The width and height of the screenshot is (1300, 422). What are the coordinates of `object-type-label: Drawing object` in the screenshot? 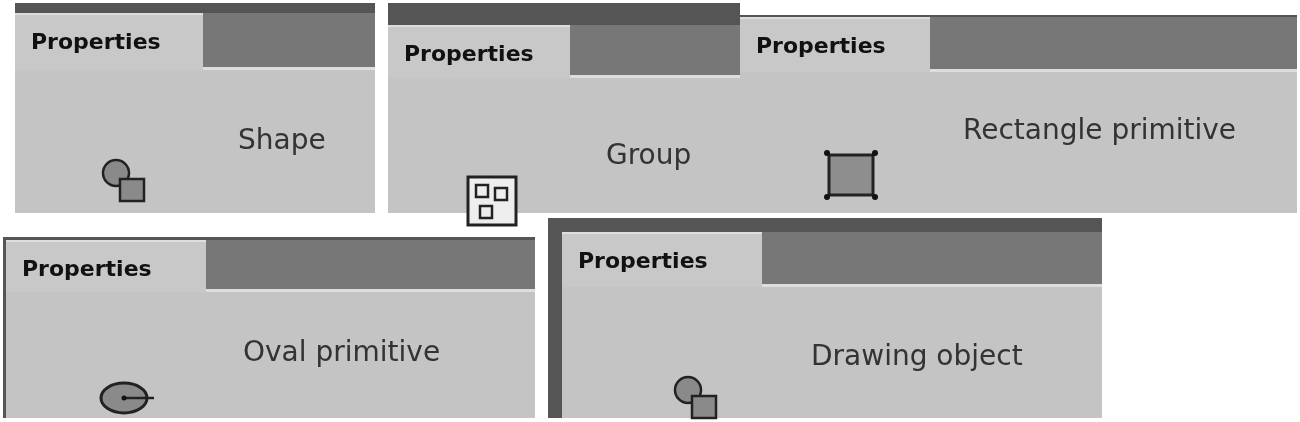 It's located at (917, 355).